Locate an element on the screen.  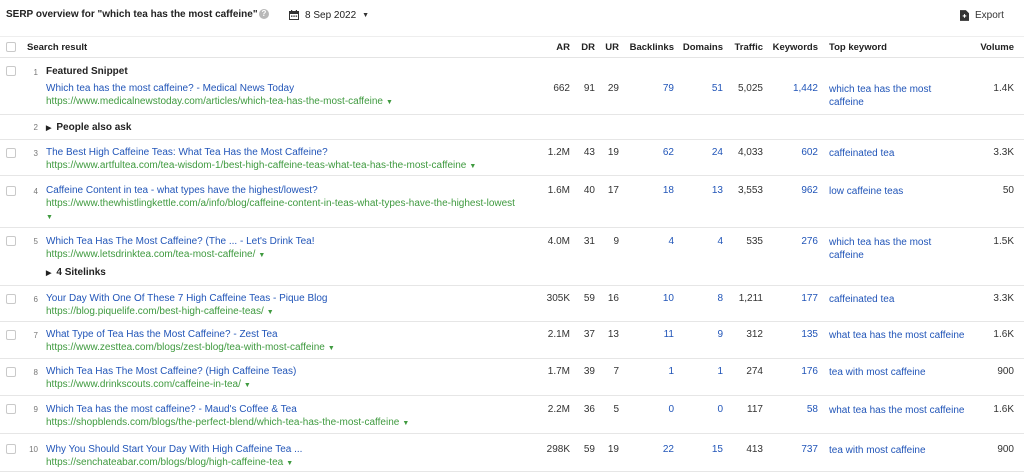
domains-link: 51 is located at coordinates (702, 88).